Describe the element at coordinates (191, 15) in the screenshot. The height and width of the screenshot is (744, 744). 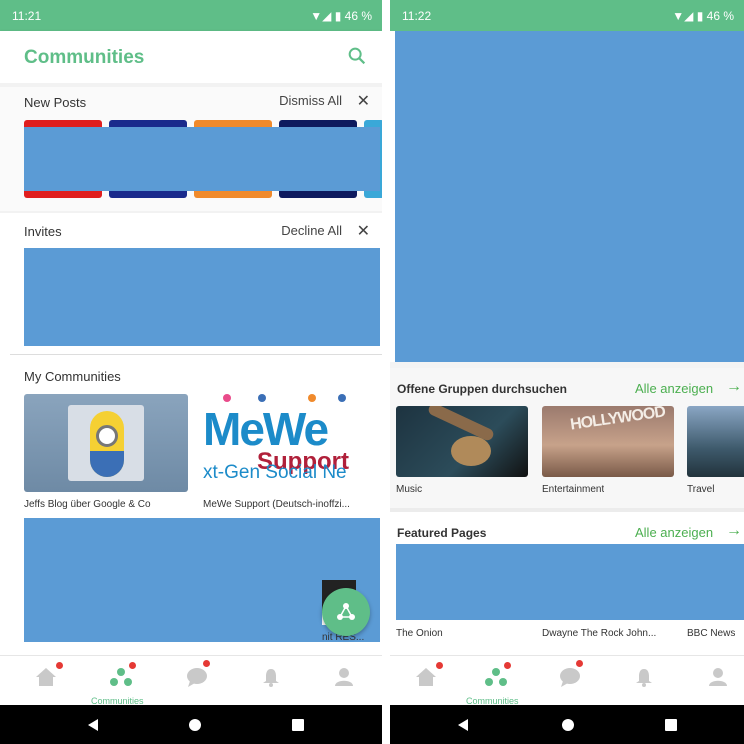
I see `status-bar: 11:21 ▼◢ ▮ 46 %` at that location.